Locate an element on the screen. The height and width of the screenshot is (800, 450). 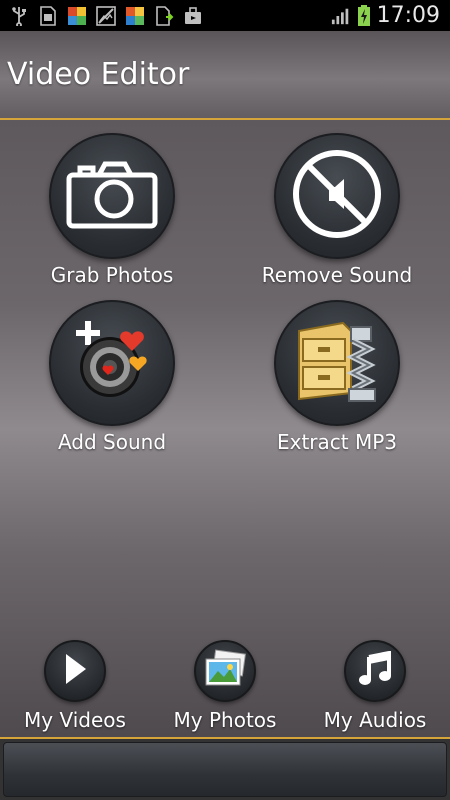
download-icon is located at coordinates (164, 15).